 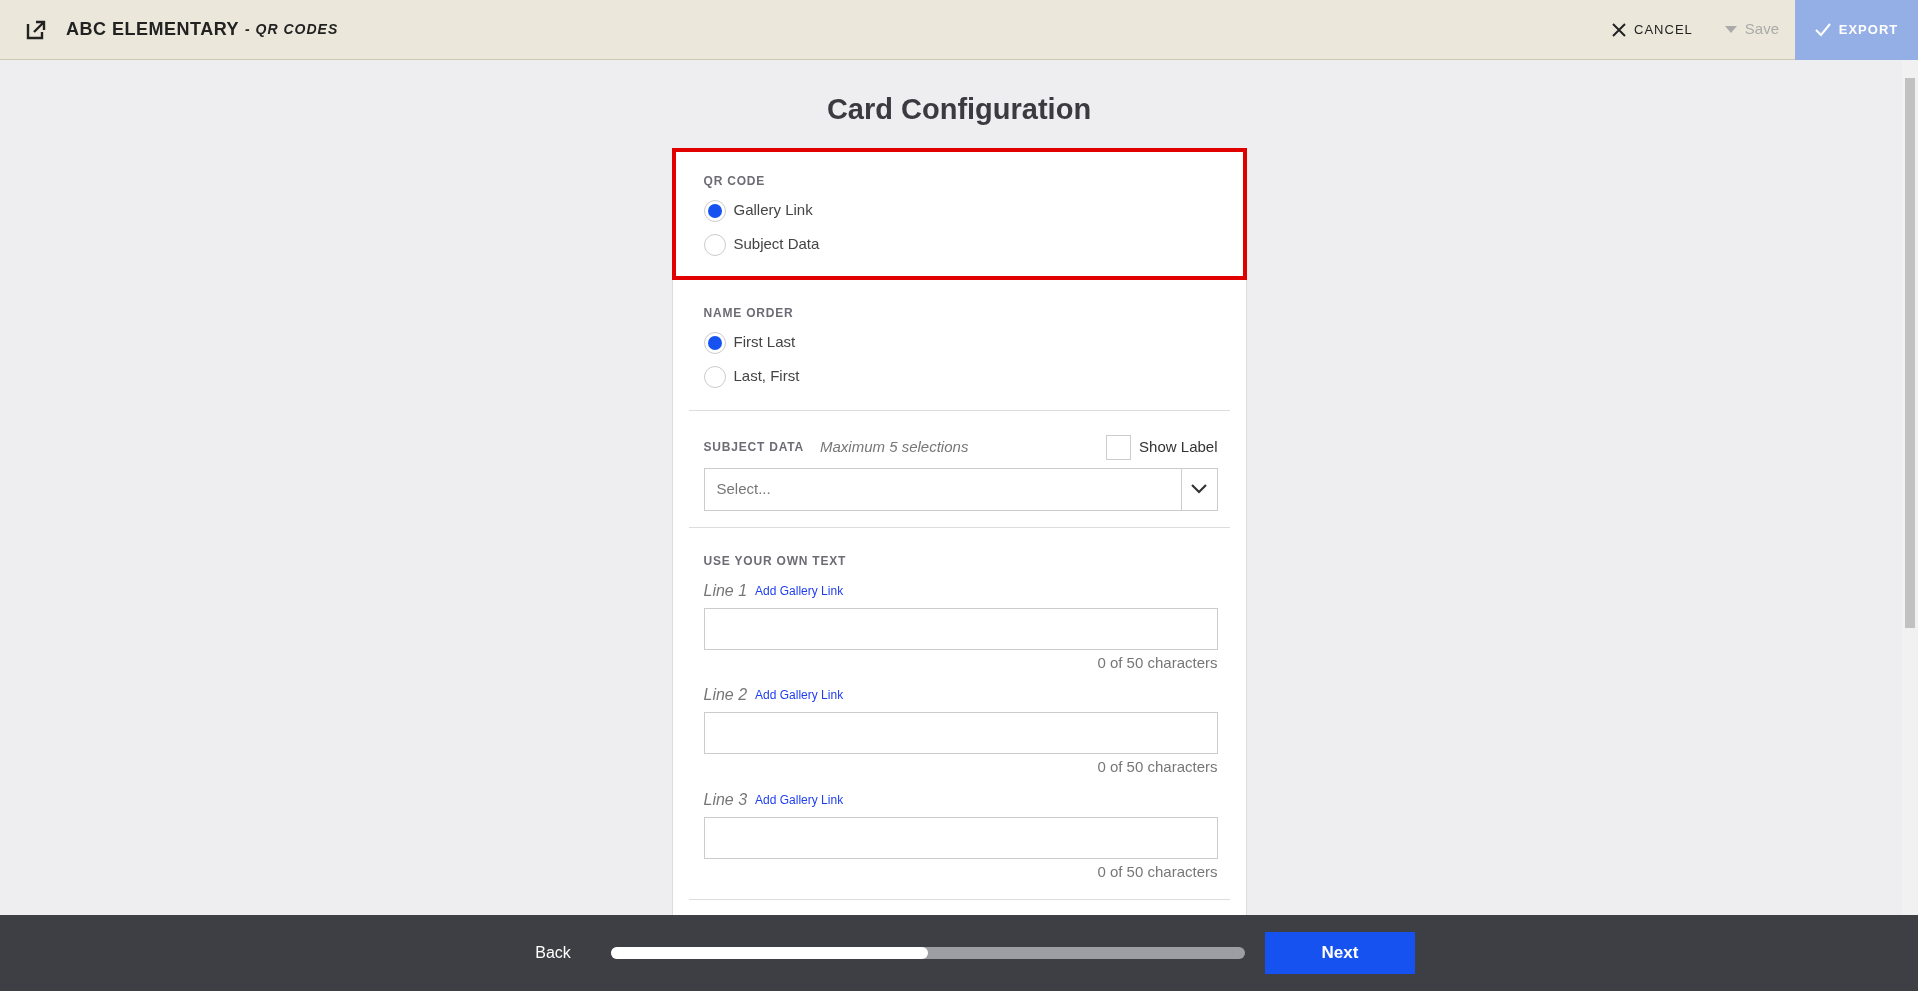 I want to click on line-label: Line 1, so click(x=725, y=590).